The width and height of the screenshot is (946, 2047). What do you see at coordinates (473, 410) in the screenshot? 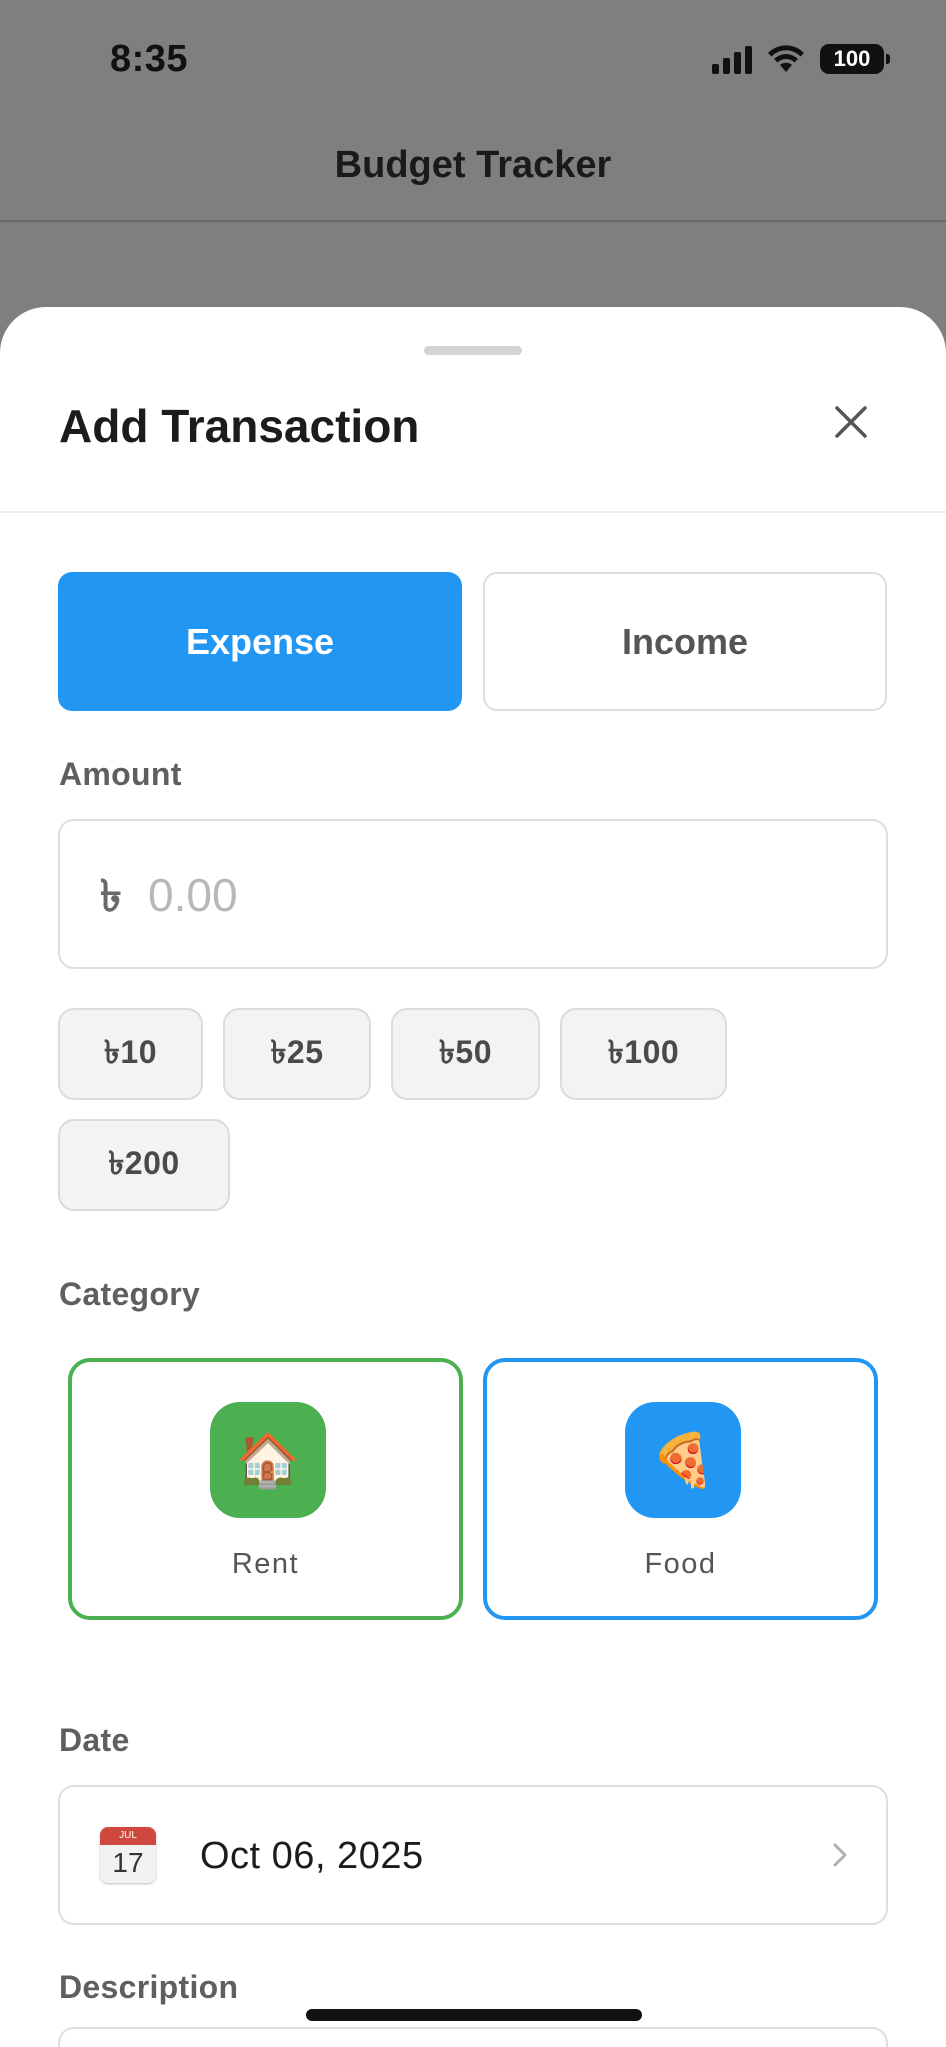
I see `sheet-header: Add Transaction` at bounding box center [473, 410].